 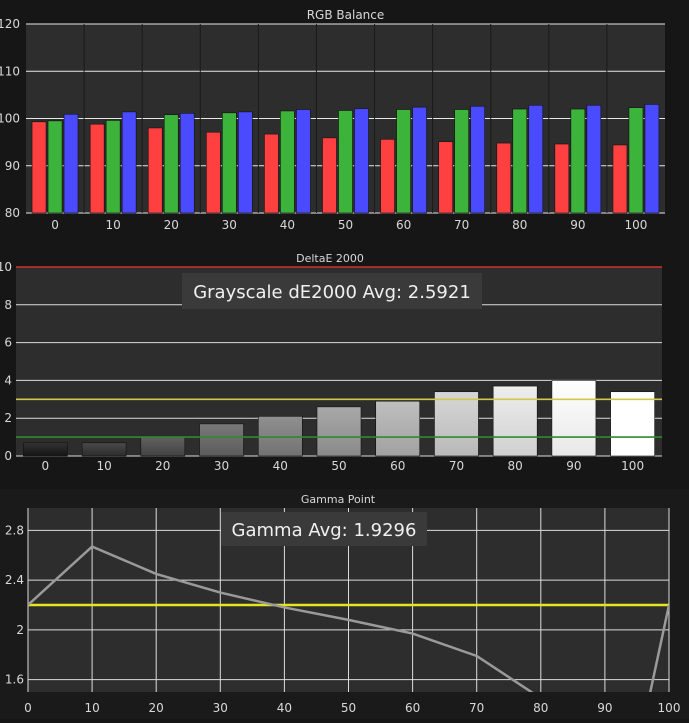 What do you see at coordinates (10, 24) in the screenshot?
I see `y-tick-label: 120` at bounding box center [10, 24].